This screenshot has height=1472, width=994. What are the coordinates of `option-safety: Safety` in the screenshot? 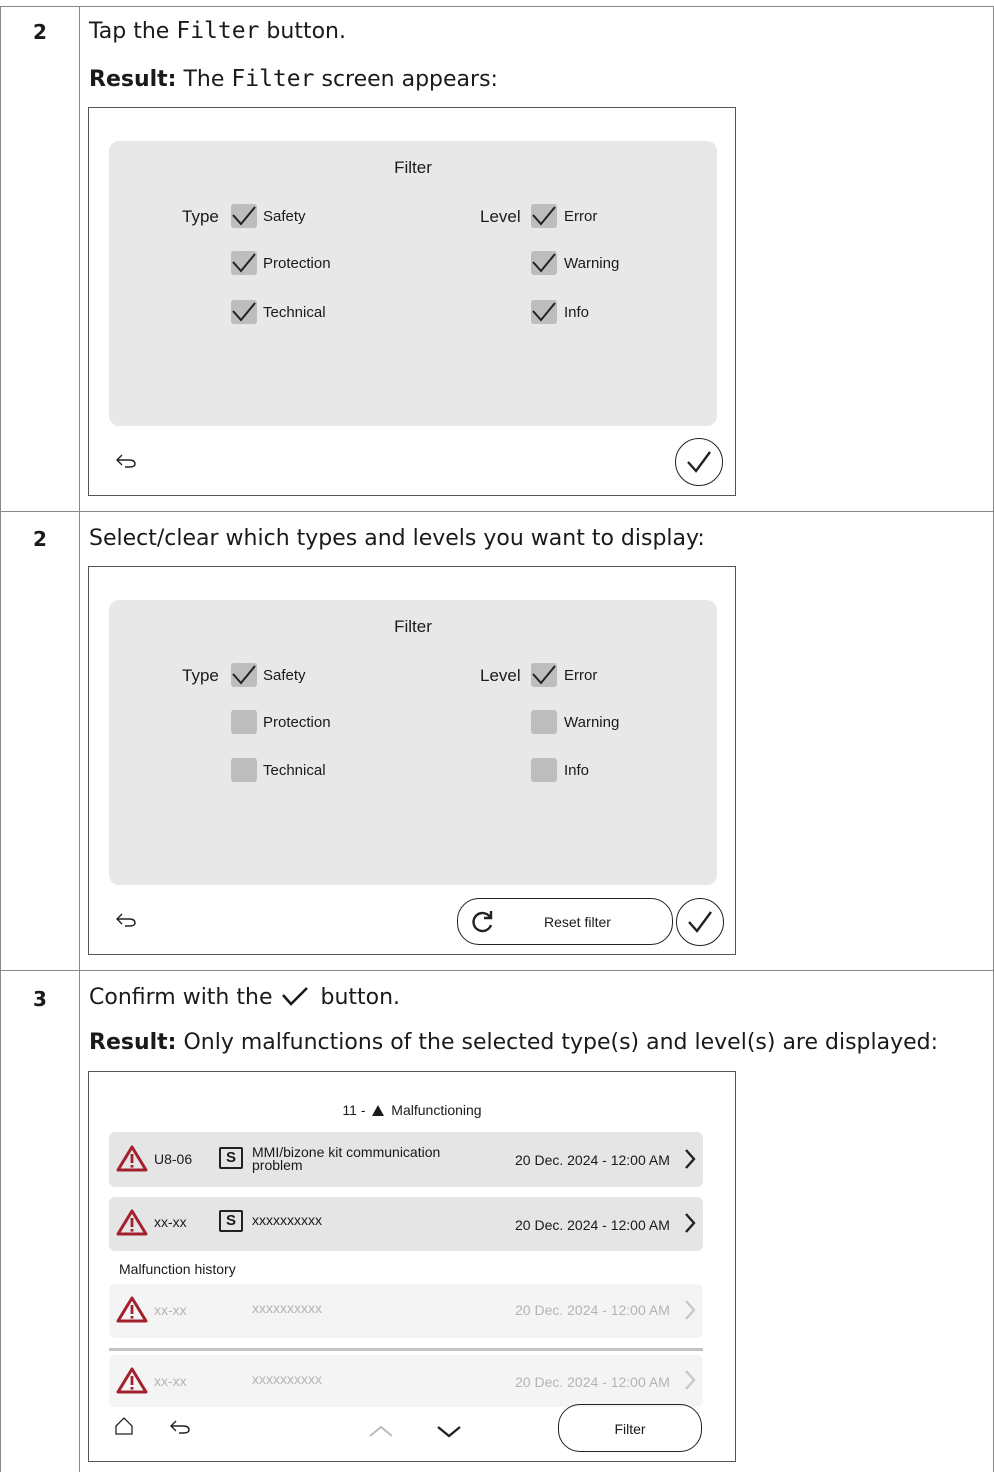 It's located at (284, 675).